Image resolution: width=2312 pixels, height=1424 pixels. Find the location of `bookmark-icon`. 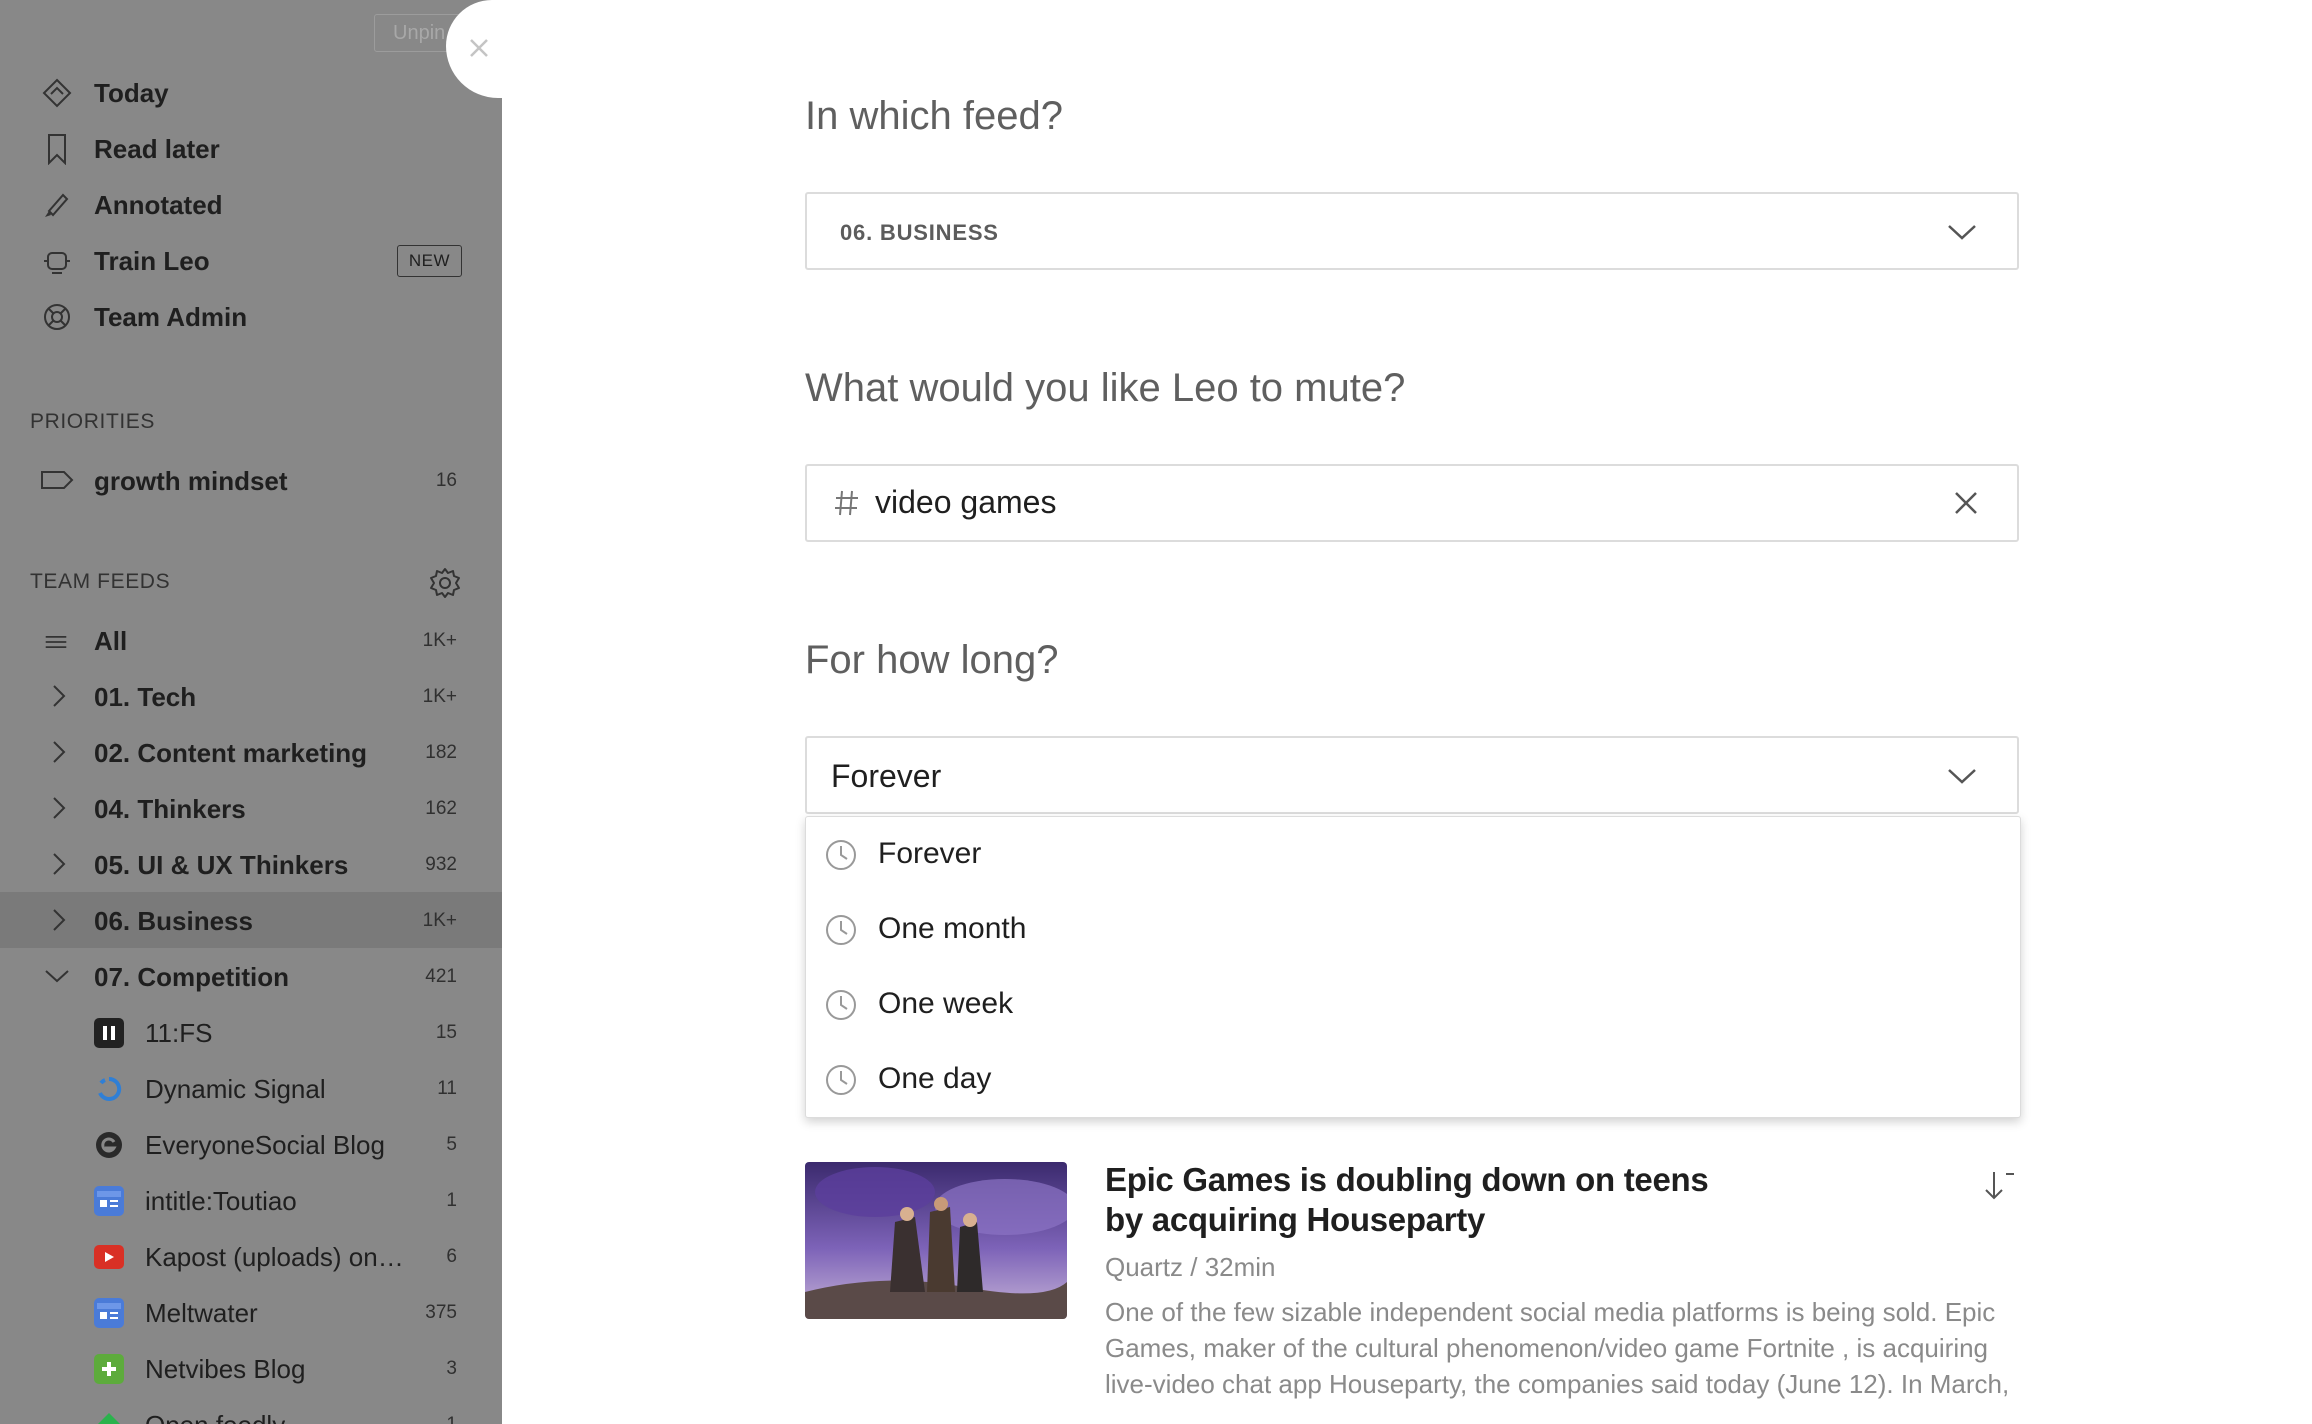

bookmark-icon is located at coordinates (57, 149).